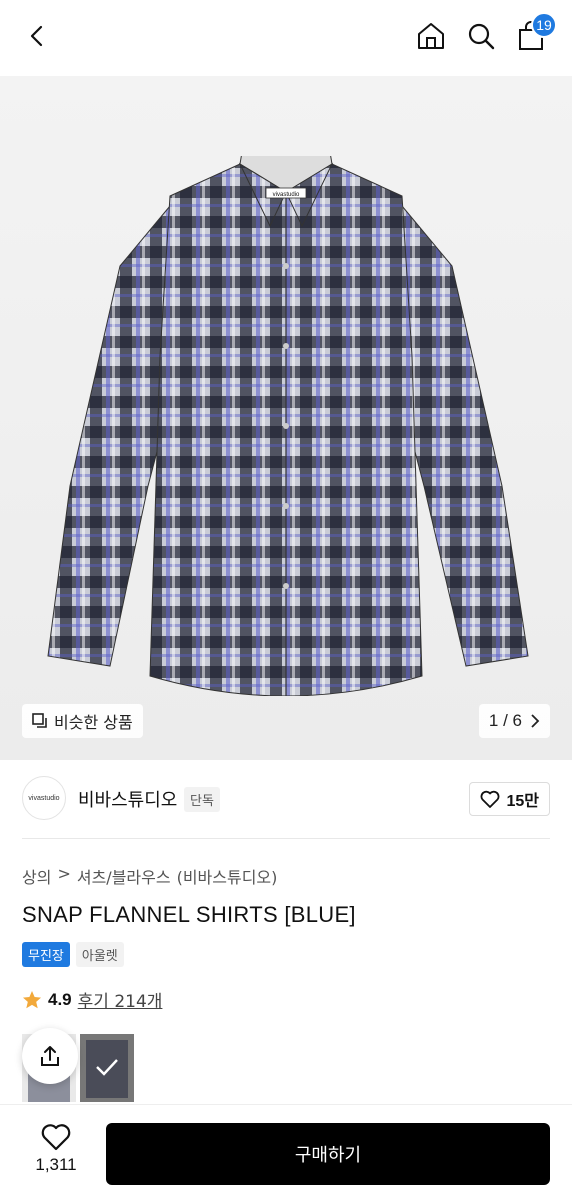 This screenshot has width=572, height=1200. Describe the element at coordinates (535, 721) in the screenshot. I see `chevron-right-icon` at that location.